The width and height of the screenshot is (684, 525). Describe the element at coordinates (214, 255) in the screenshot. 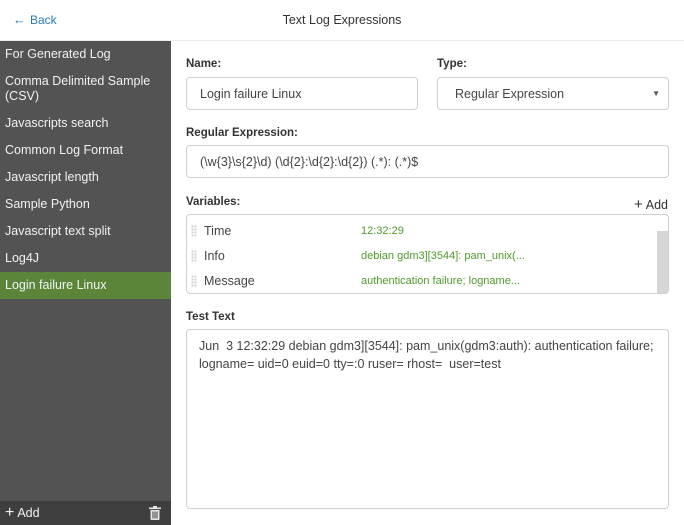

I see `variable-name: Info` at that location.